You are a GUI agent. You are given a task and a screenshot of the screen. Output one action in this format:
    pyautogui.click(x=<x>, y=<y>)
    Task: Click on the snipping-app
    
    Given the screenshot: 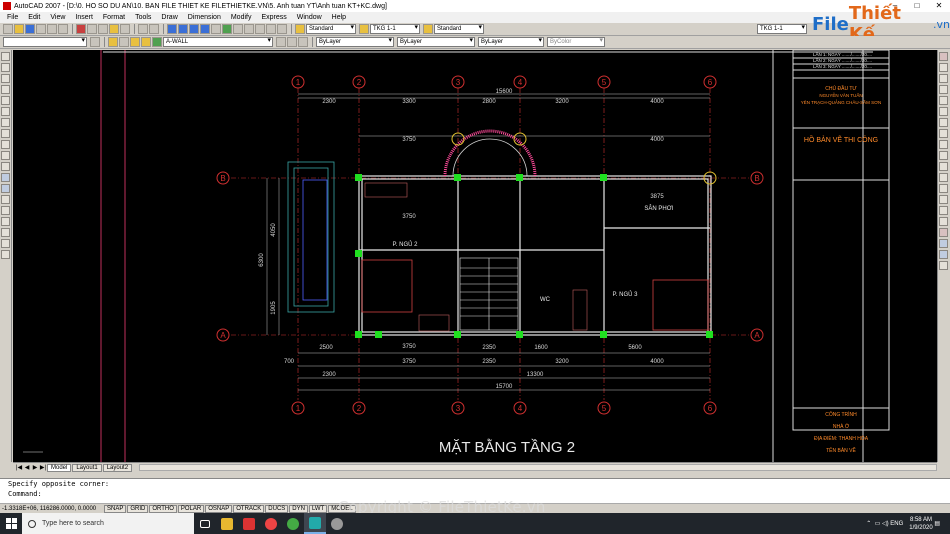 What is the action you would take?
    pyautogui.click(x=337, y=523)
    